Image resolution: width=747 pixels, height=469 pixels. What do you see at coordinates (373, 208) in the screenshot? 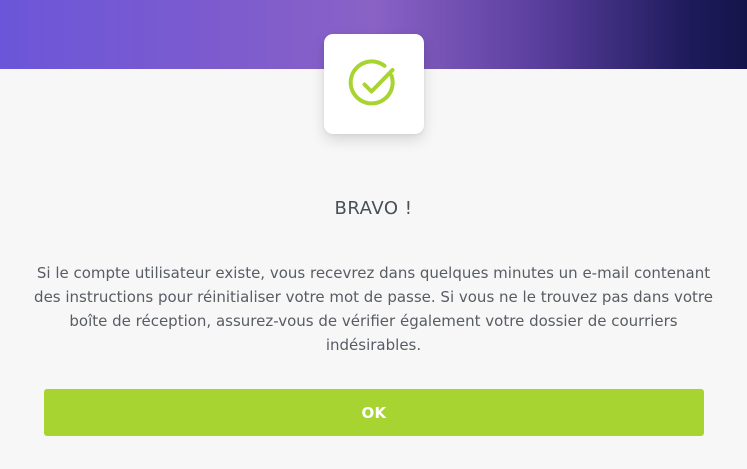
I see `dialog-title: BRAVO !` at bounding box center [373, 208].